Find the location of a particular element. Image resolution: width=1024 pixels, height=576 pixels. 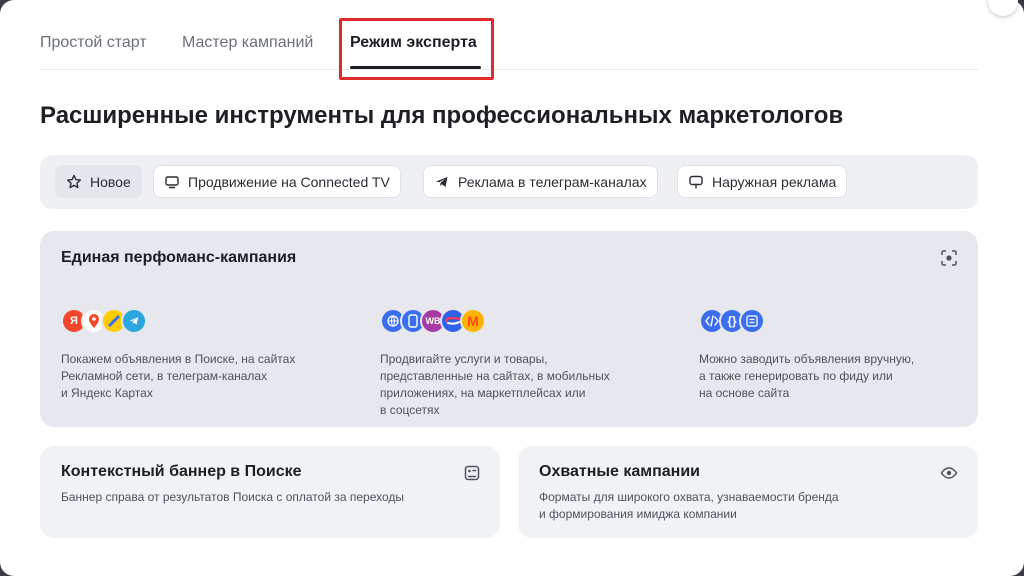

description-line: представленные на сайтах, в мобильных is located at coordinates (495, 376).